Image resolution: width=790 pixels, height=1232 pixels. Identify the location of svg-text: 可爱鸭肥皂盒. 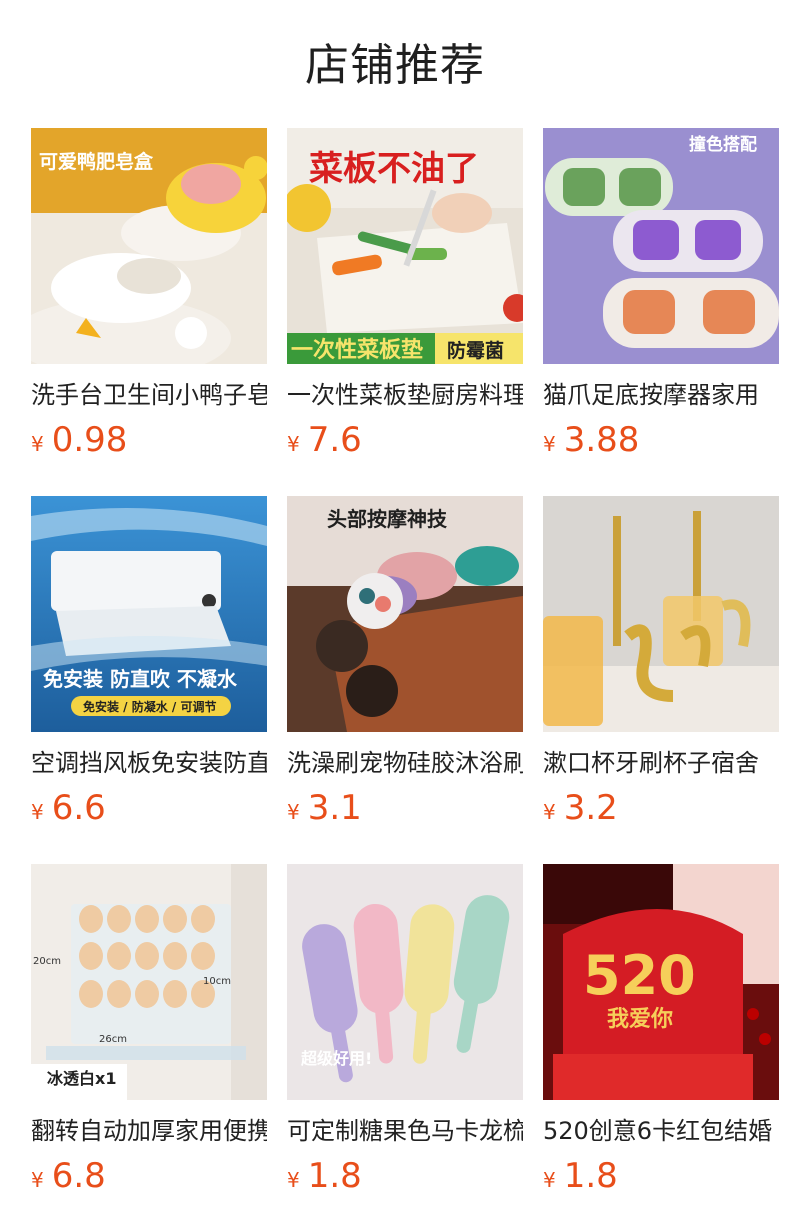
(96, 161).